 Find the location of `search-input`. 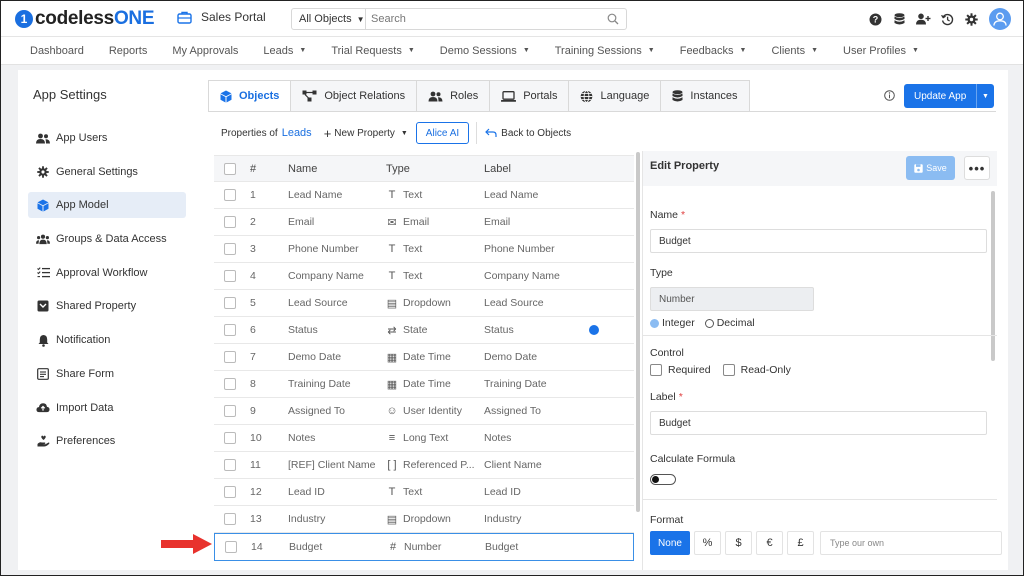

search-input is located at coordinates (483, 19).